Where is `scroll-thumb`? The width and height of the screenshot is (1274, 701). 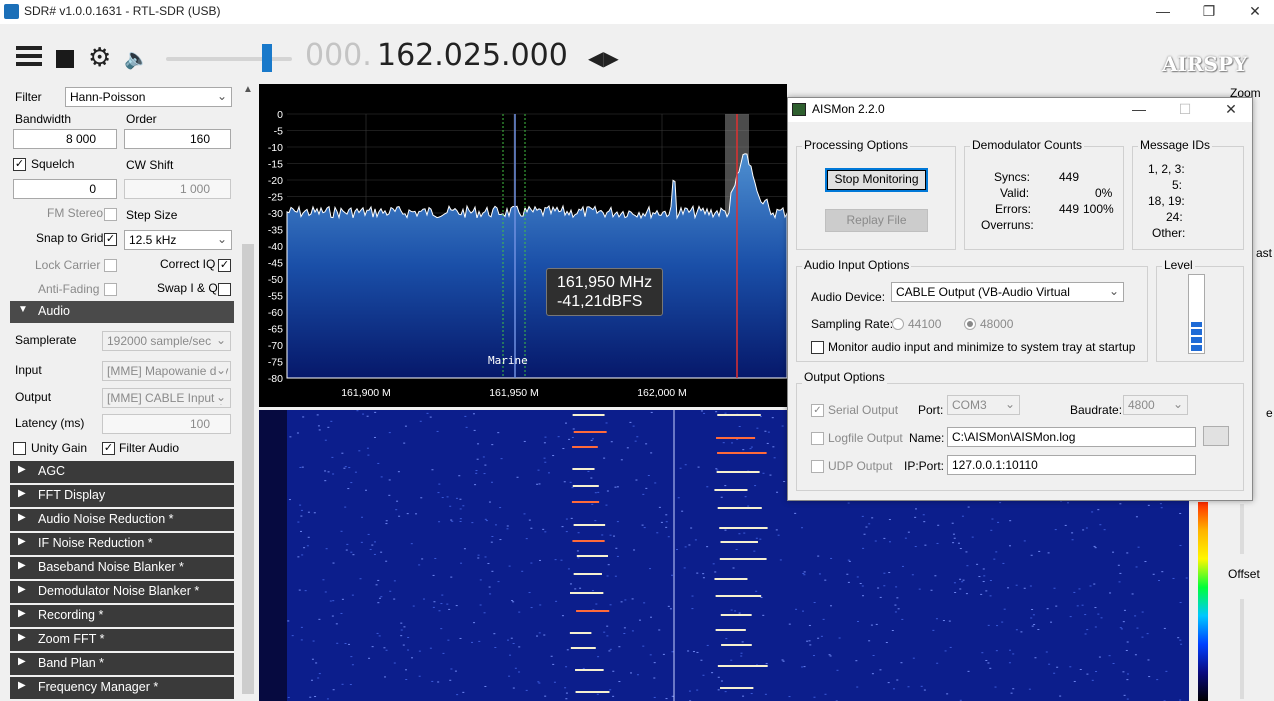
scroll-thumb is located at coordinates (248, 469).